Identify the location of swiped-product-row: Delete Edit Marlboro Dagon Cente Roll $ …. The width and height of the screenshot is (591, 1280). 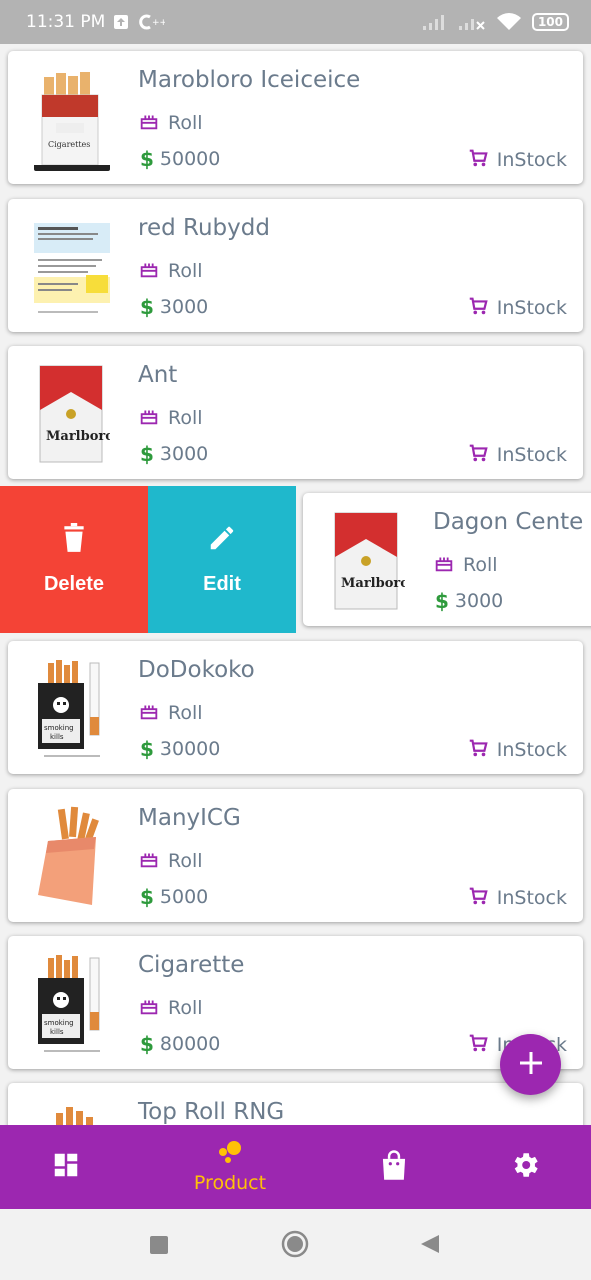
(295, 559).